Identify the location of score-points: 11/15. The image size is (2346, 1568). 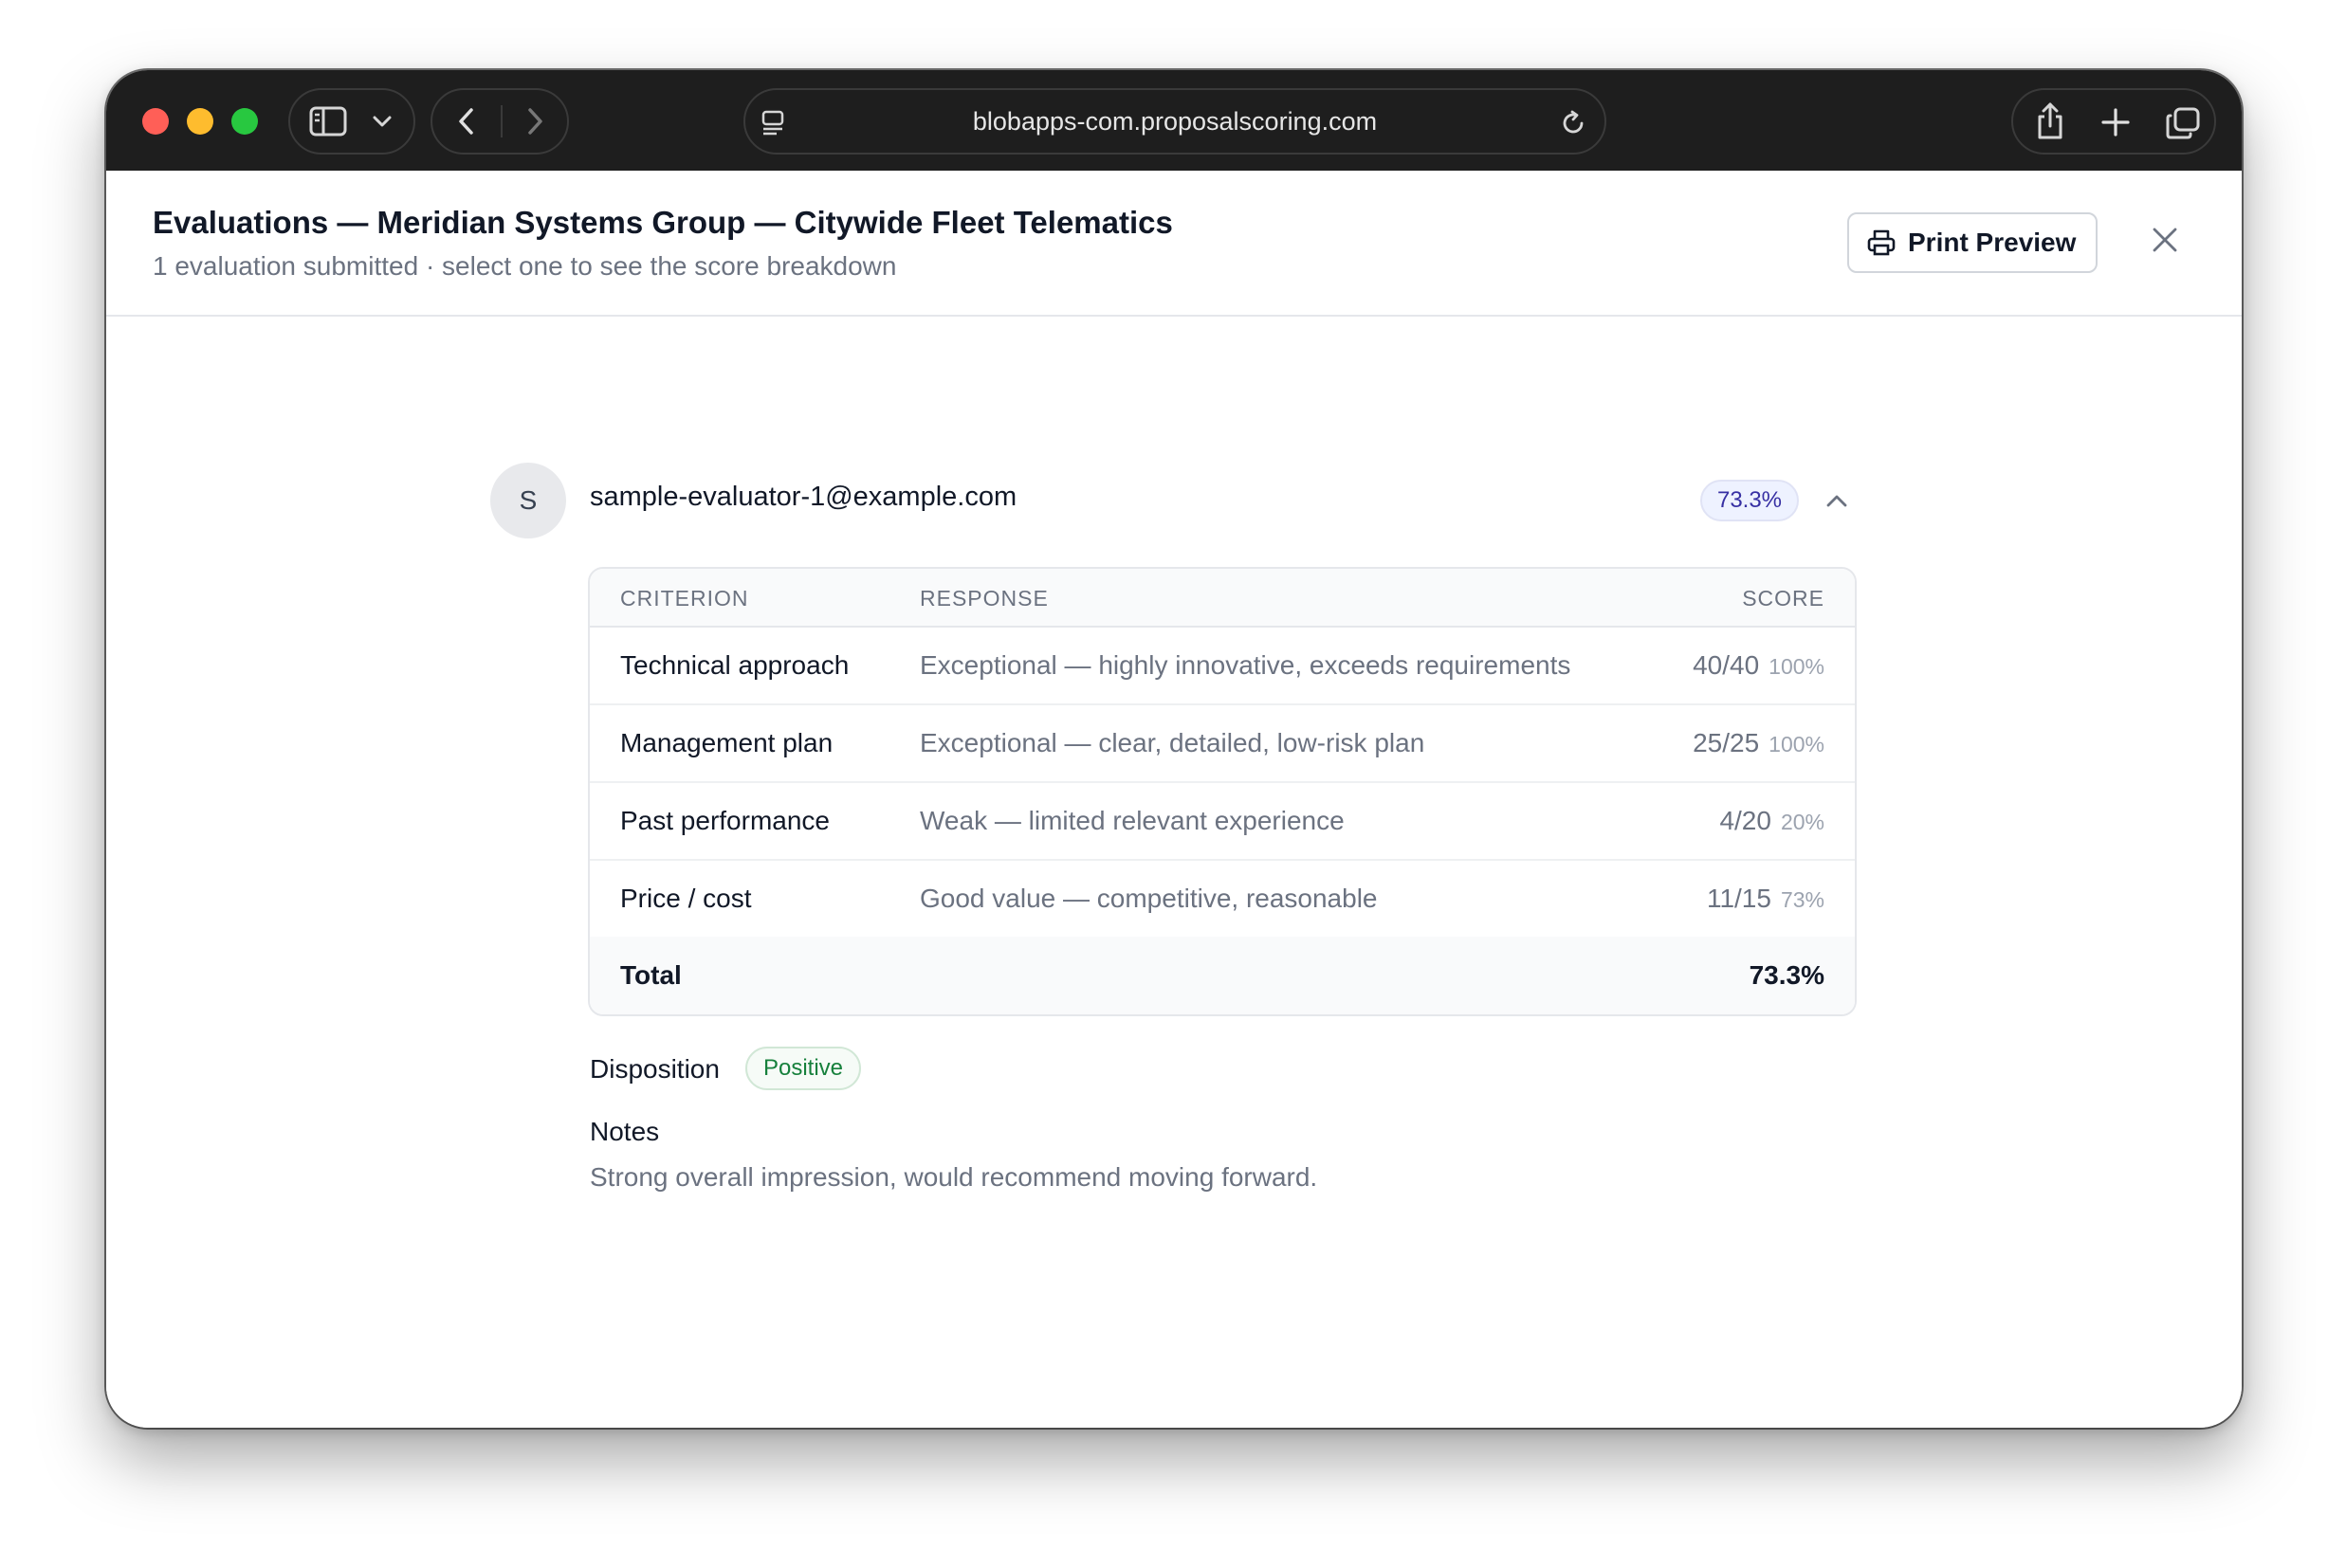
(1738, 898).